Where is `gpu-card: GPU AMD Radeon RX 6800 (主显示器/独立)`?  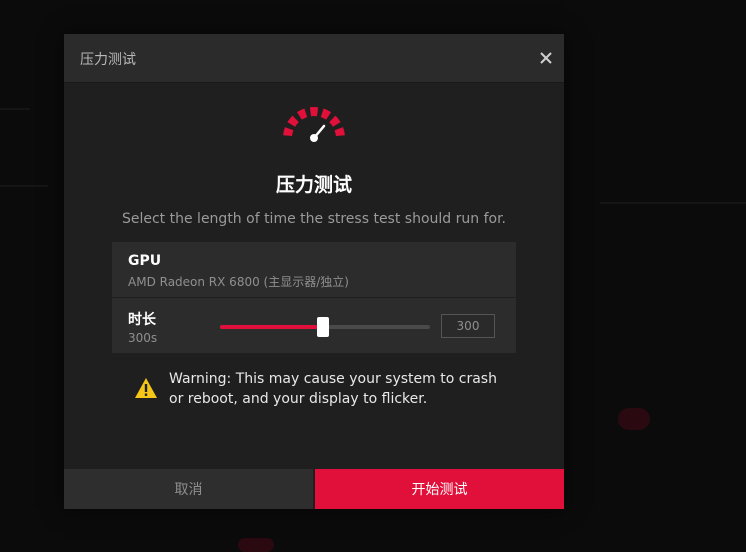
gpu-card: GPU AMD Radeon RX 6800 (主显示器/独立) is located at coordinates (314, 269).